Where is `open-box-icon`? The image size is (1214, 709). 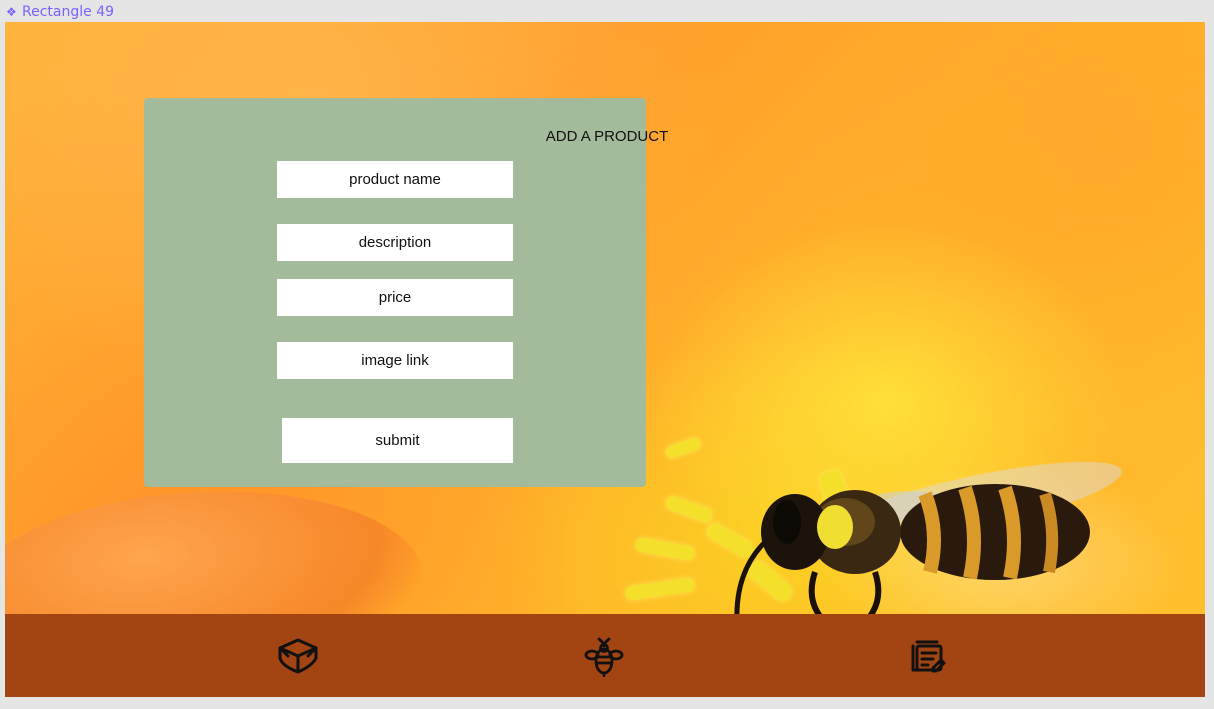
open-box-icon is located at coordinates (298, 656).